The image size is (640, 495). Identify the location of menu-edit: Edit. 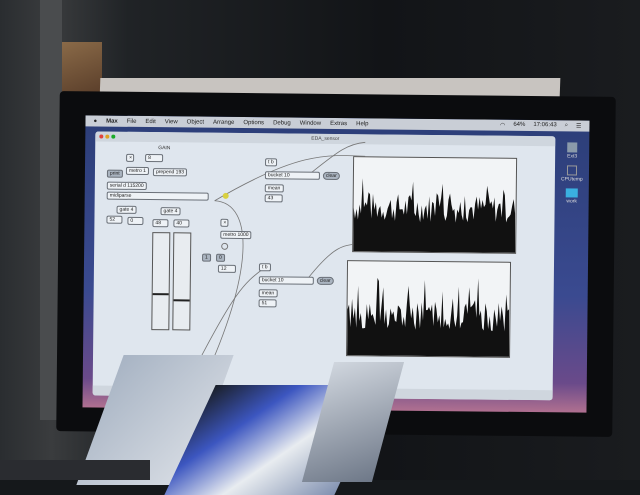
(150, 121).